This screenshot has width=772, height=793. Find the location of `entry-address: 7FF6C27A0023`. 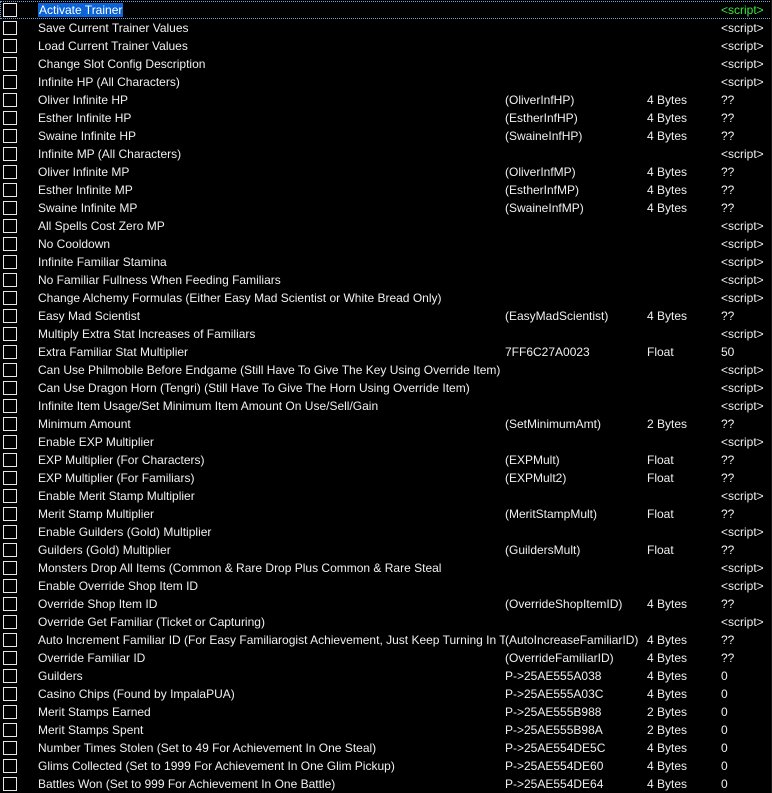

entry-address: 7FF6C27A0023 is located at coordinates (576, 352).